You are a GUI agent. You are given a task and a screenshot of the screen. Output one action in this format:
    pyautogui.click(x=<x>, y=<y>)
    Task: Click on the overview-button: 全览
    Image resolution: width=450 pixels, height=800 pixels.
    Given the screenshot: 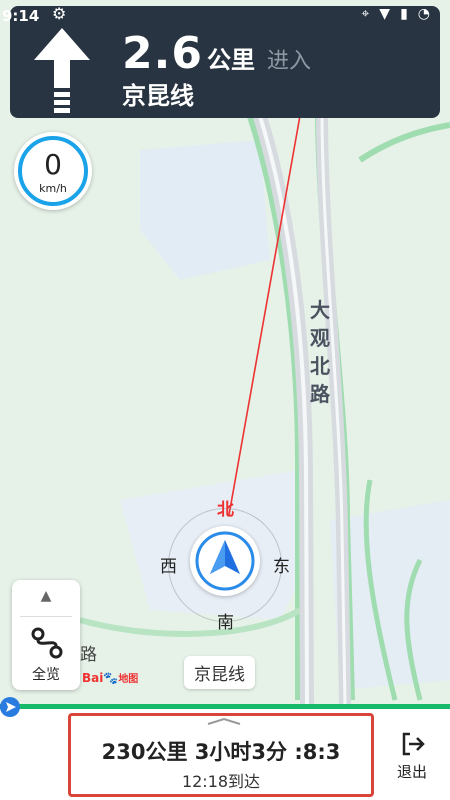 What is the action you would take?
    pyautogui.click(x=46, y=674)
    